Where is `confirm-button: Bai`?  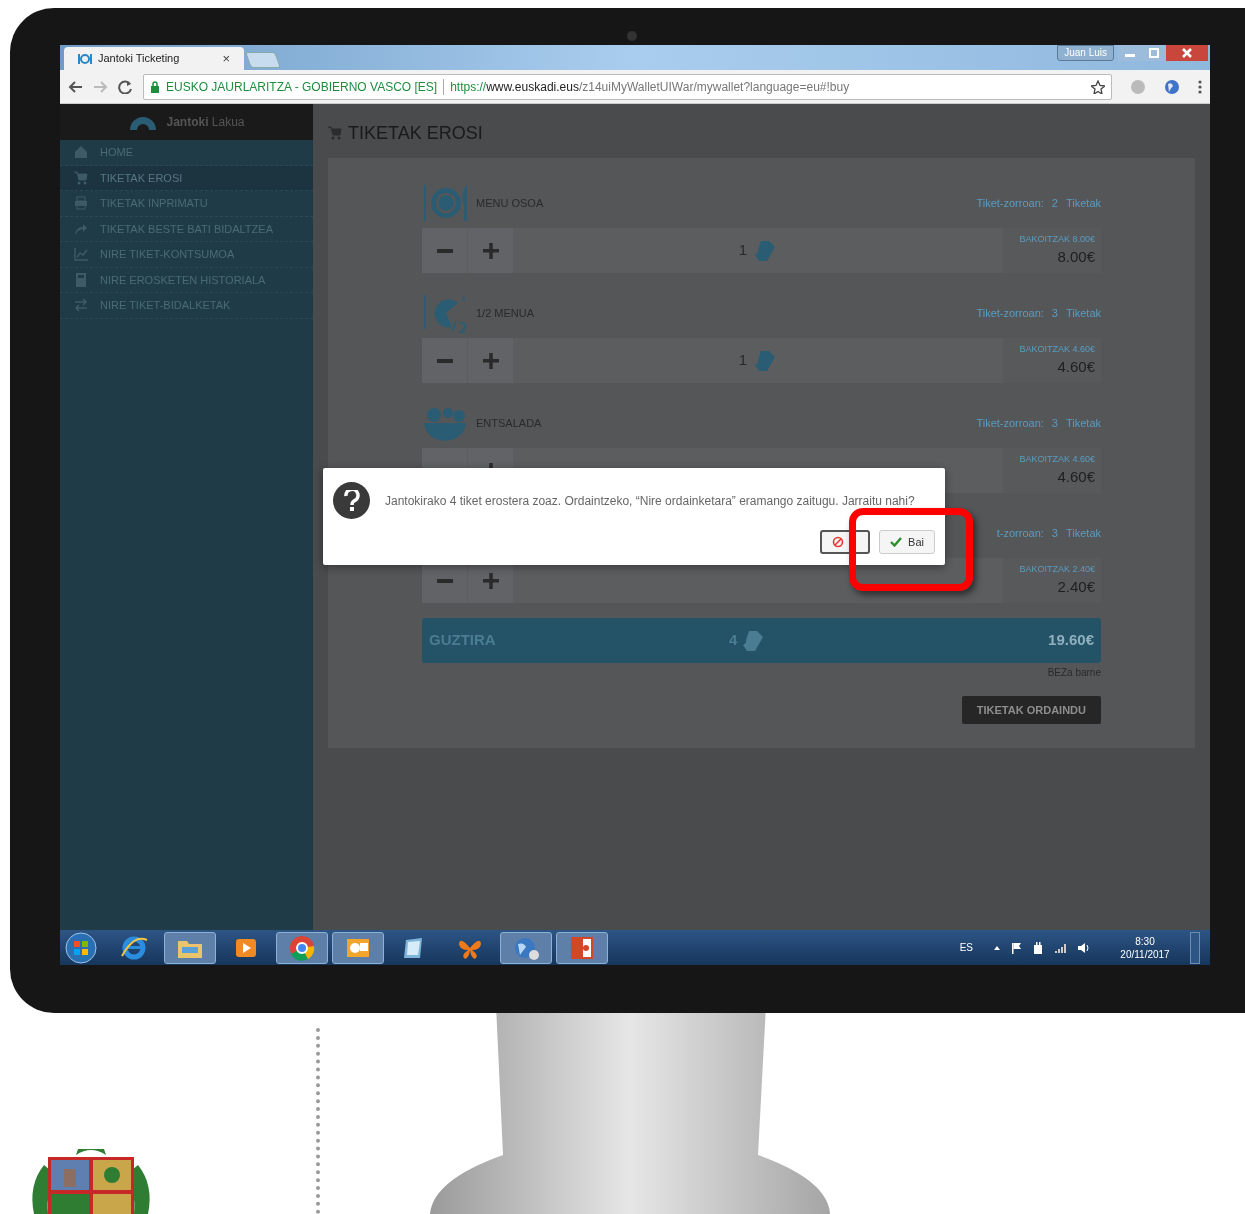
confirm-button: Bai is located at coordinates (907, 542).